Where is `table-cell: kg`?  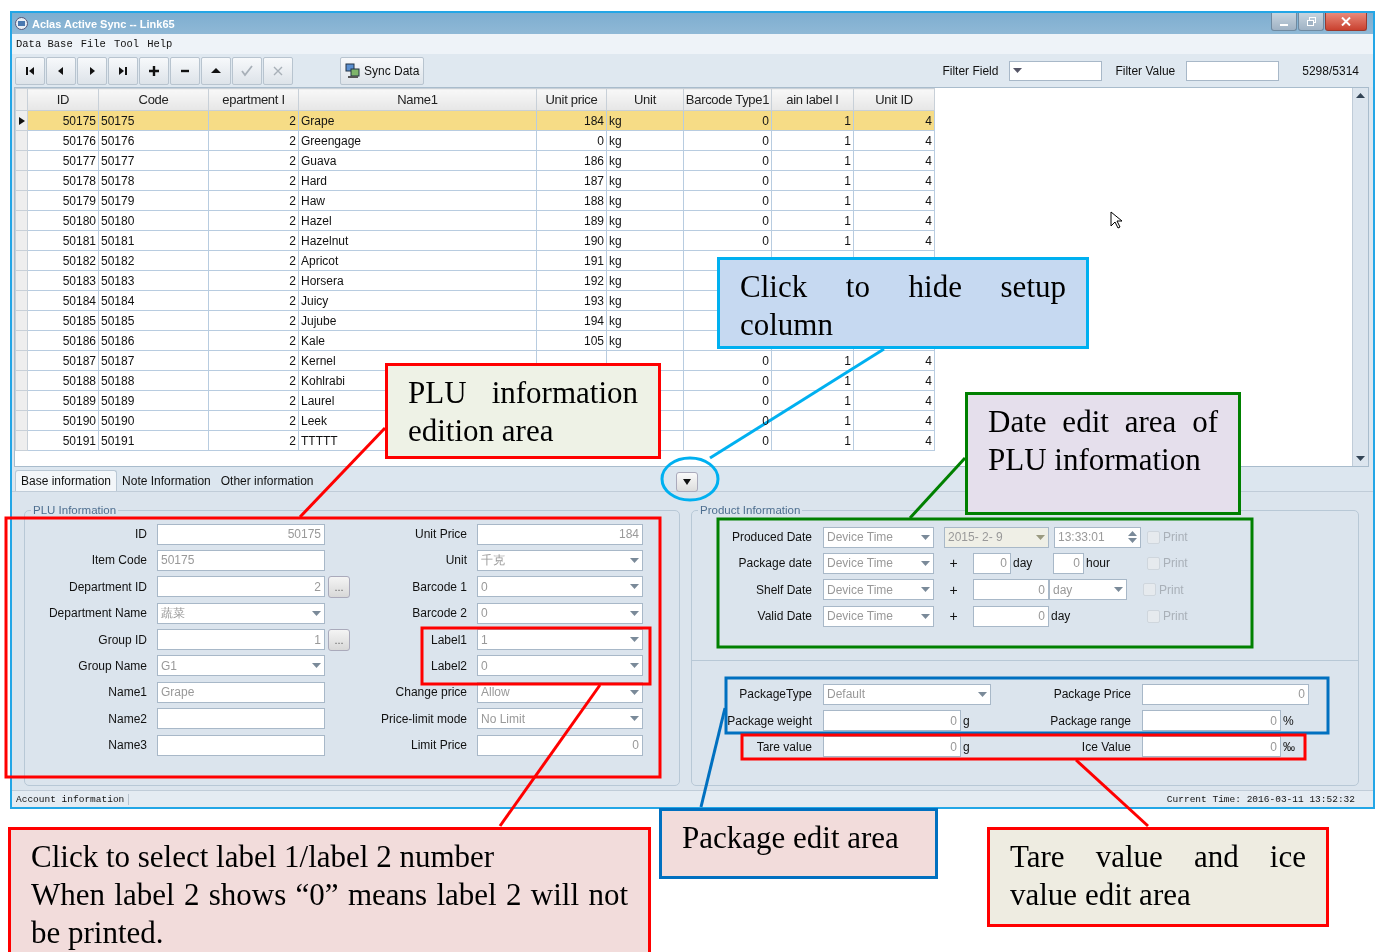
table-cell: kg is located at coordinates (615, 180).